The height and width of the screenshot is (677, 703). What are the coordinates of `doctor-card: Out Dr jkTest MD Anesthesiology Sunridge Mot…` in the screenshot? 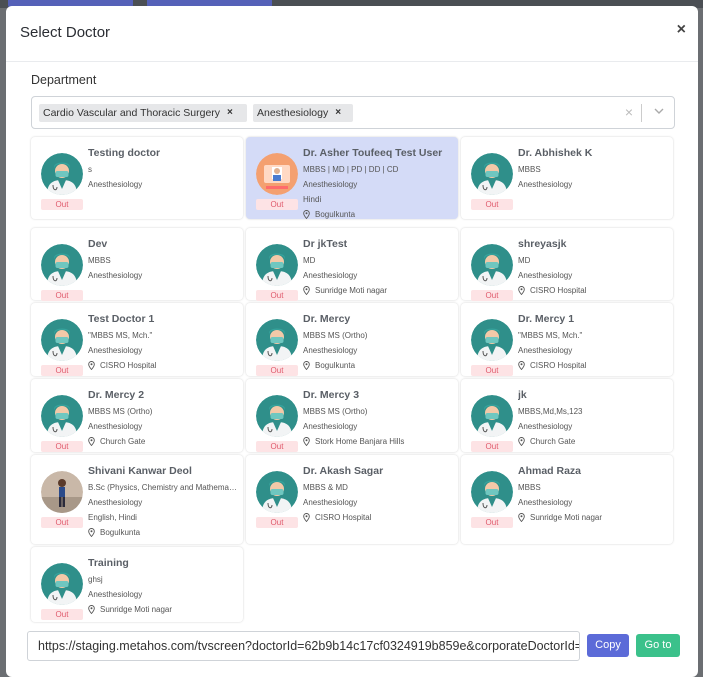 It's located at (352, 264).